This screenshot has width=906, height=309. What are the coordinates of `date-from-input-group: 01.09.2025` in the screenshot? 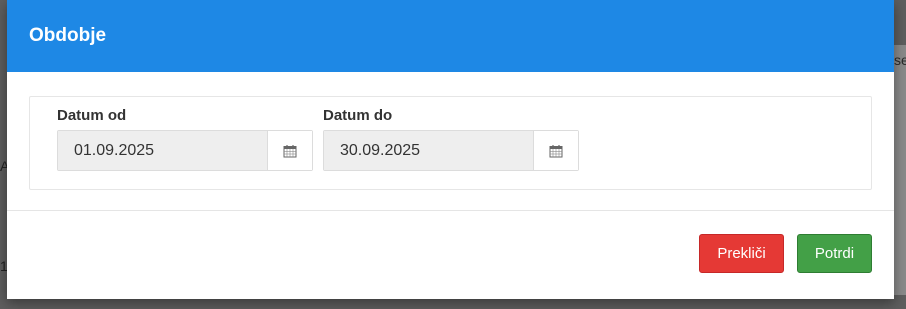 It's located at (185, 150).